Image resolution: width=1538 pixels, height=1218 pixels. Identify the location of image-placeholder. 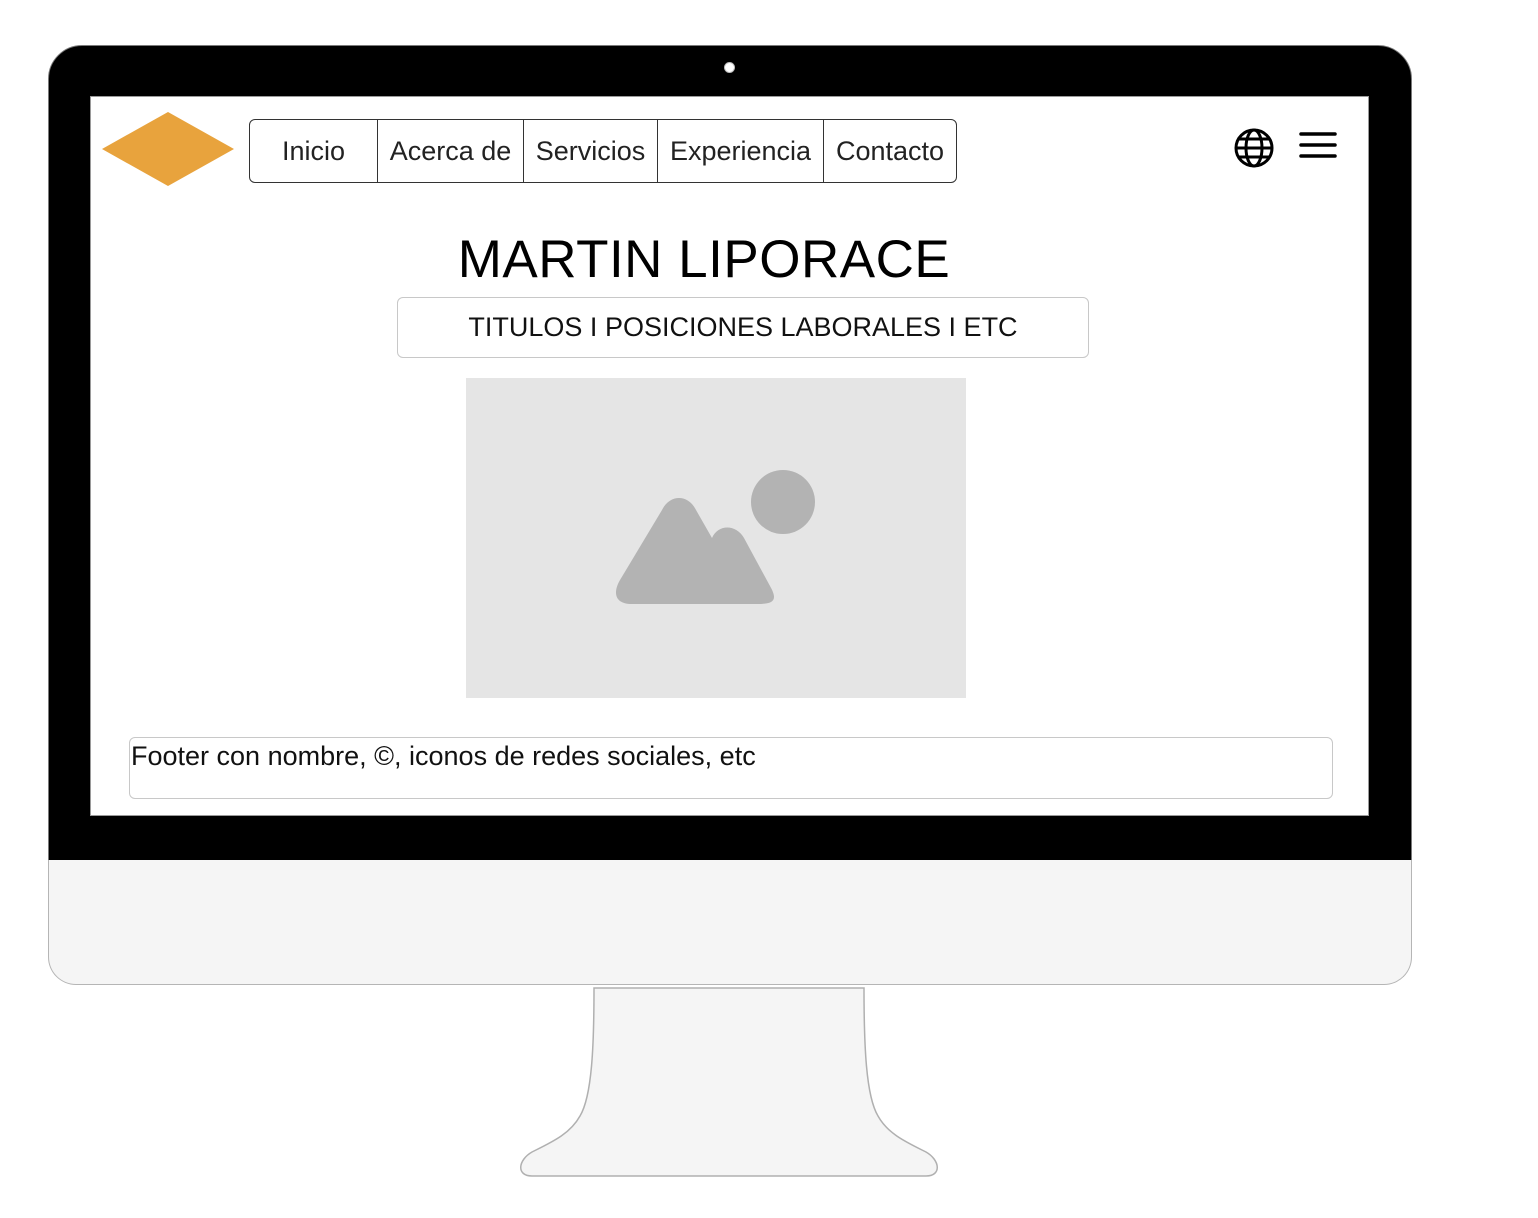
(716, 538).